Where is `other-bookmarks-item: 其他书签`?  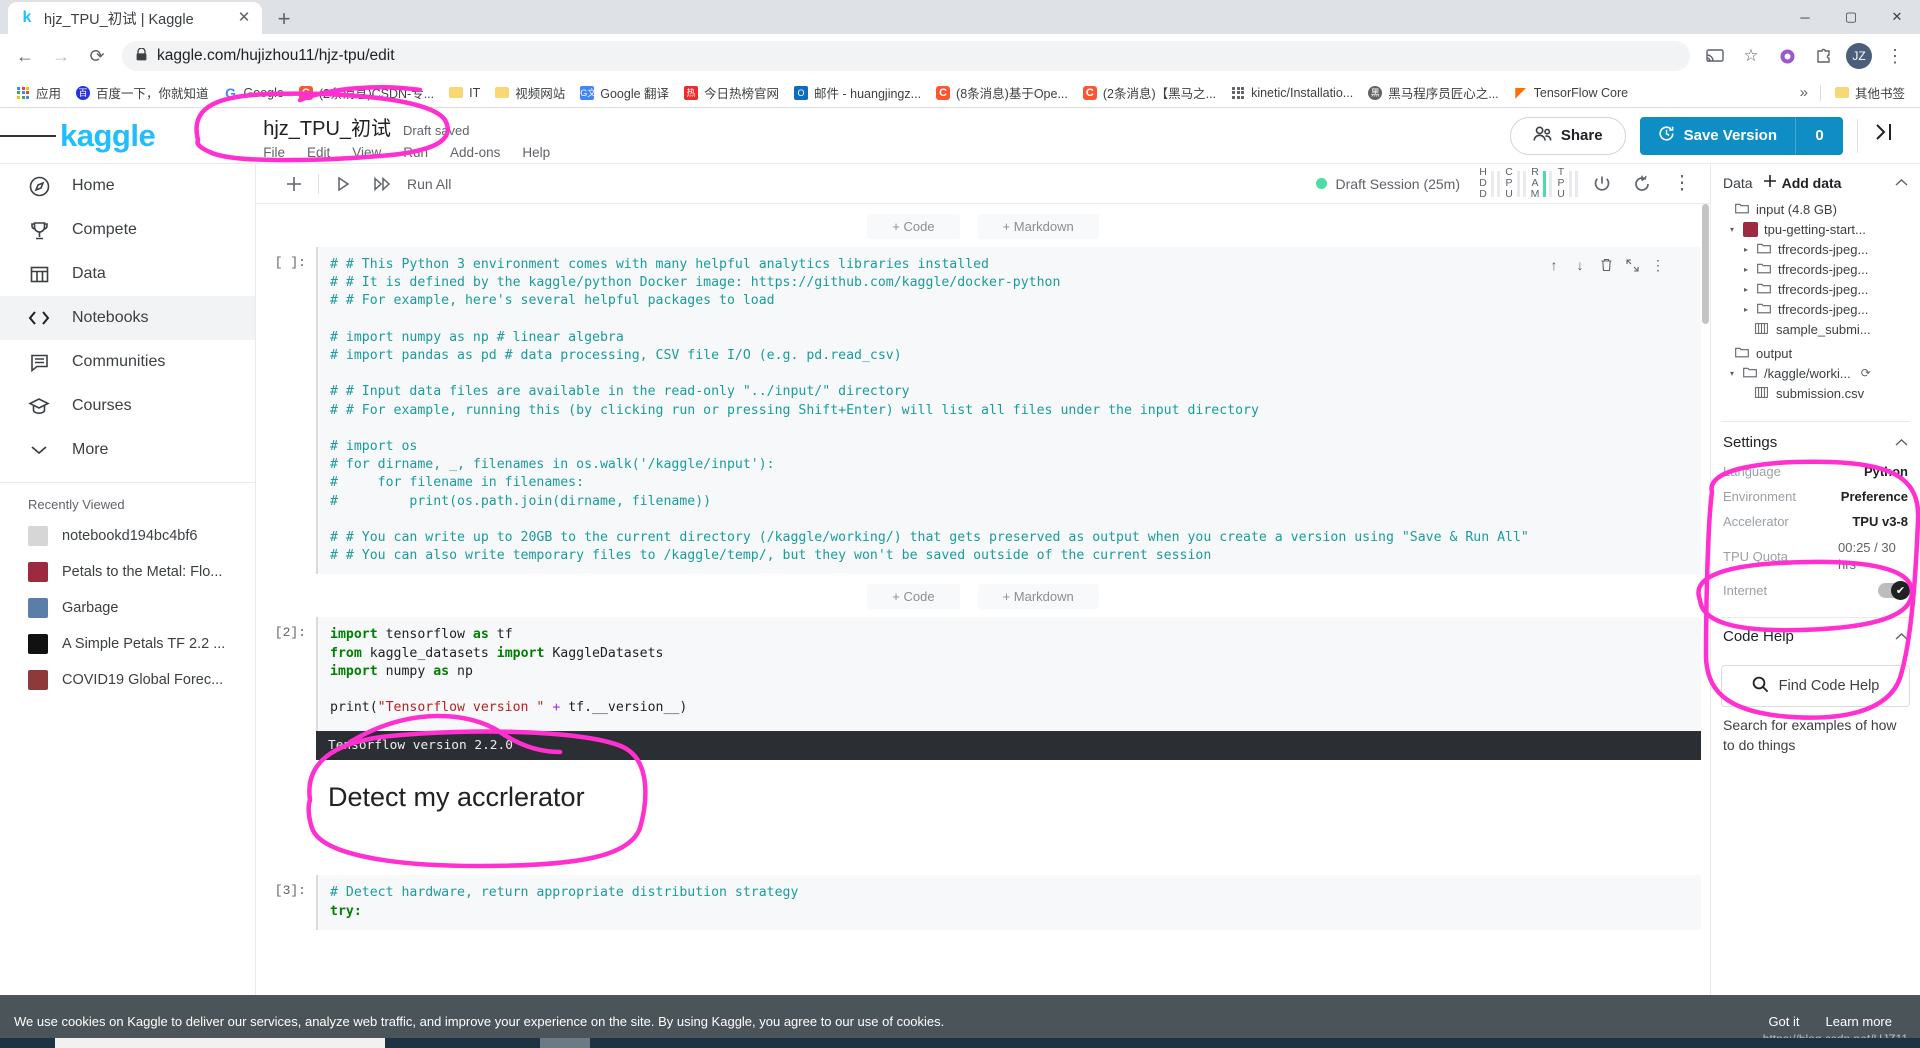 other-bookmarks-item: 其他书签 is located at coordinates (1869, 92).